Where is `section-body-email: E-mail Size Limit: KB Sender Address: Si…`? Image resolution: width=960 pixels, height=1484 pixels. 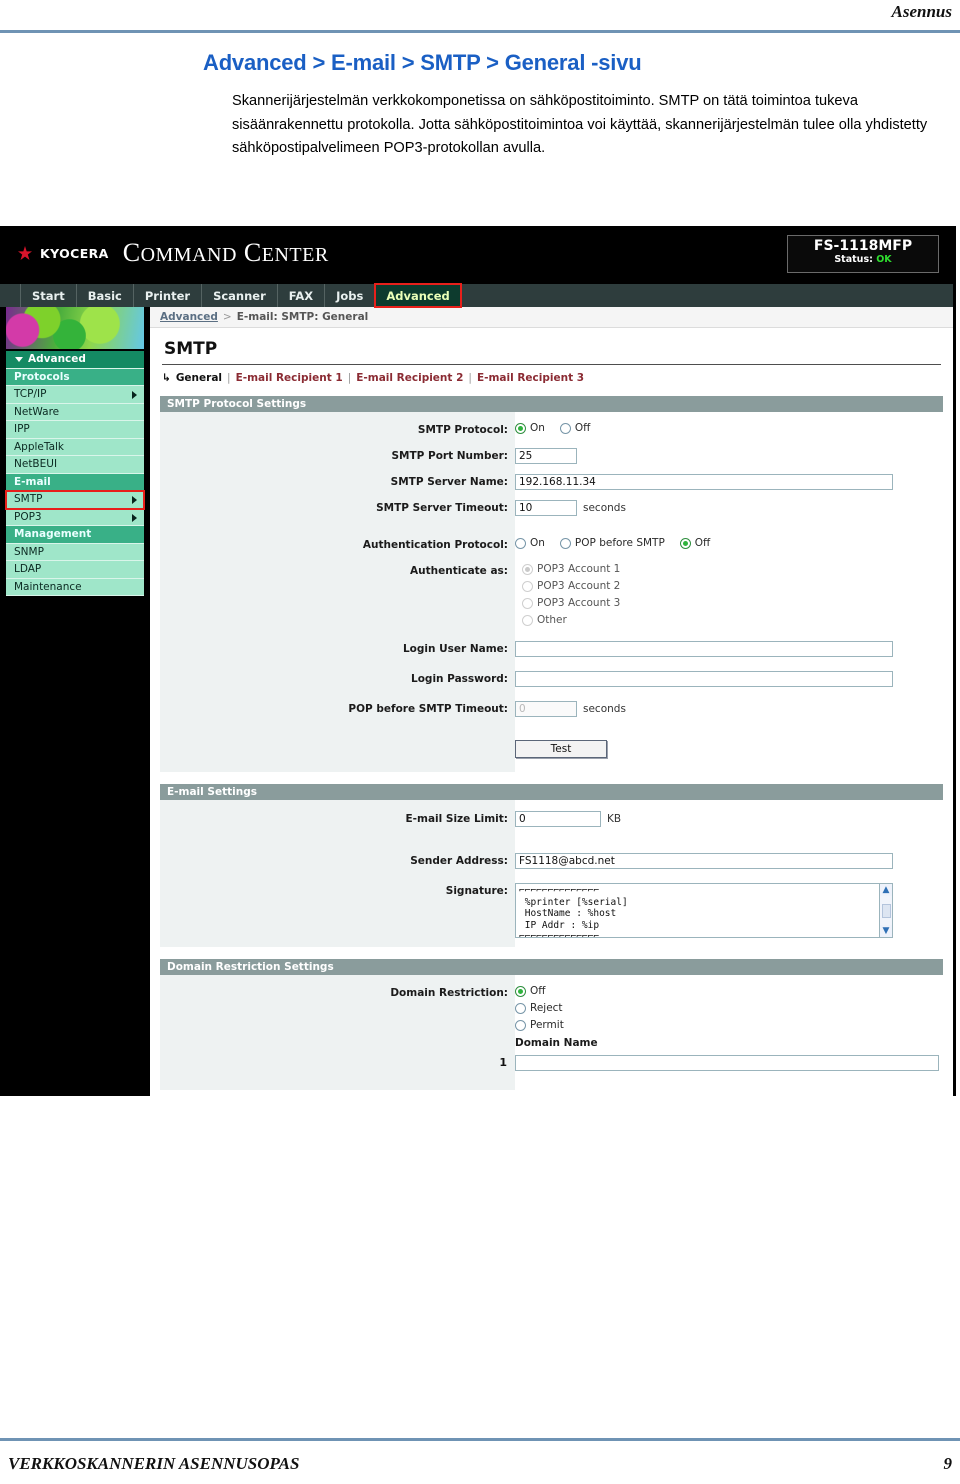
section-body-email: E-mail Size Limit: KB Sender Address: Si… is located at coordinates (551, 873).